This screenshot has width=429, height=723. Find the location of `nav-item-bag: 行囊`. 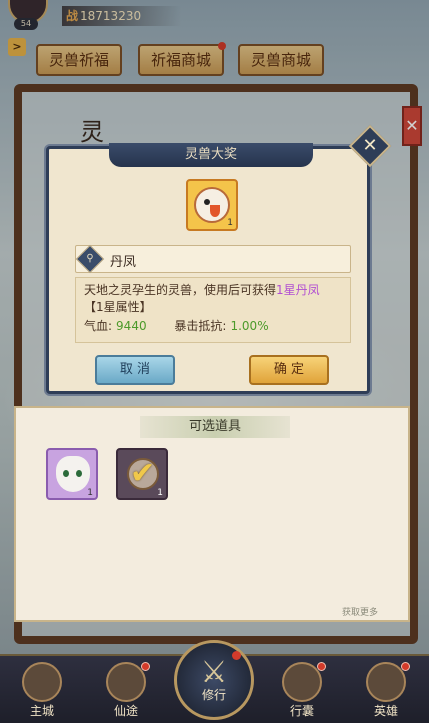

nav-item-bag: 行囊 is located at coordinates (302, 689).